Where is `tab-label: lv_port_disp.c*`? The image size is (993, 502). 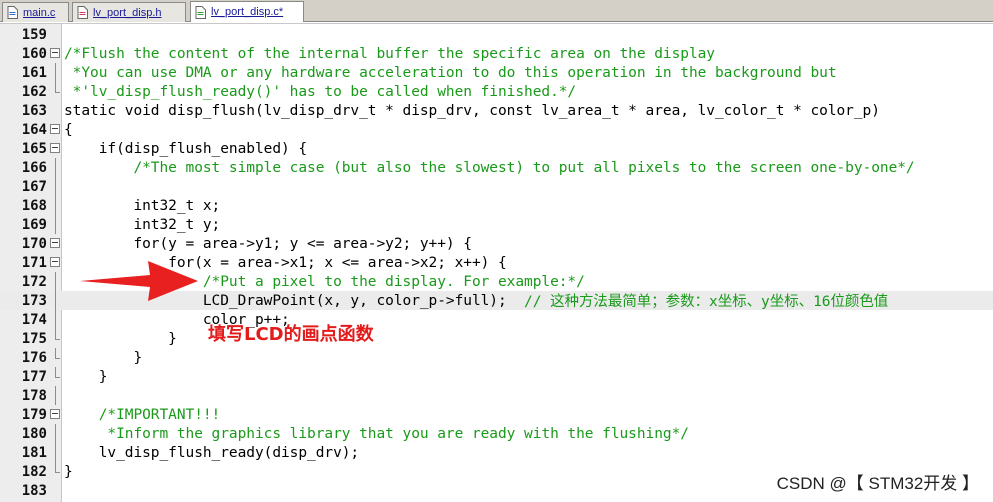 tab-label: lv_port_disp.c* is located at coordinates (247, 12).